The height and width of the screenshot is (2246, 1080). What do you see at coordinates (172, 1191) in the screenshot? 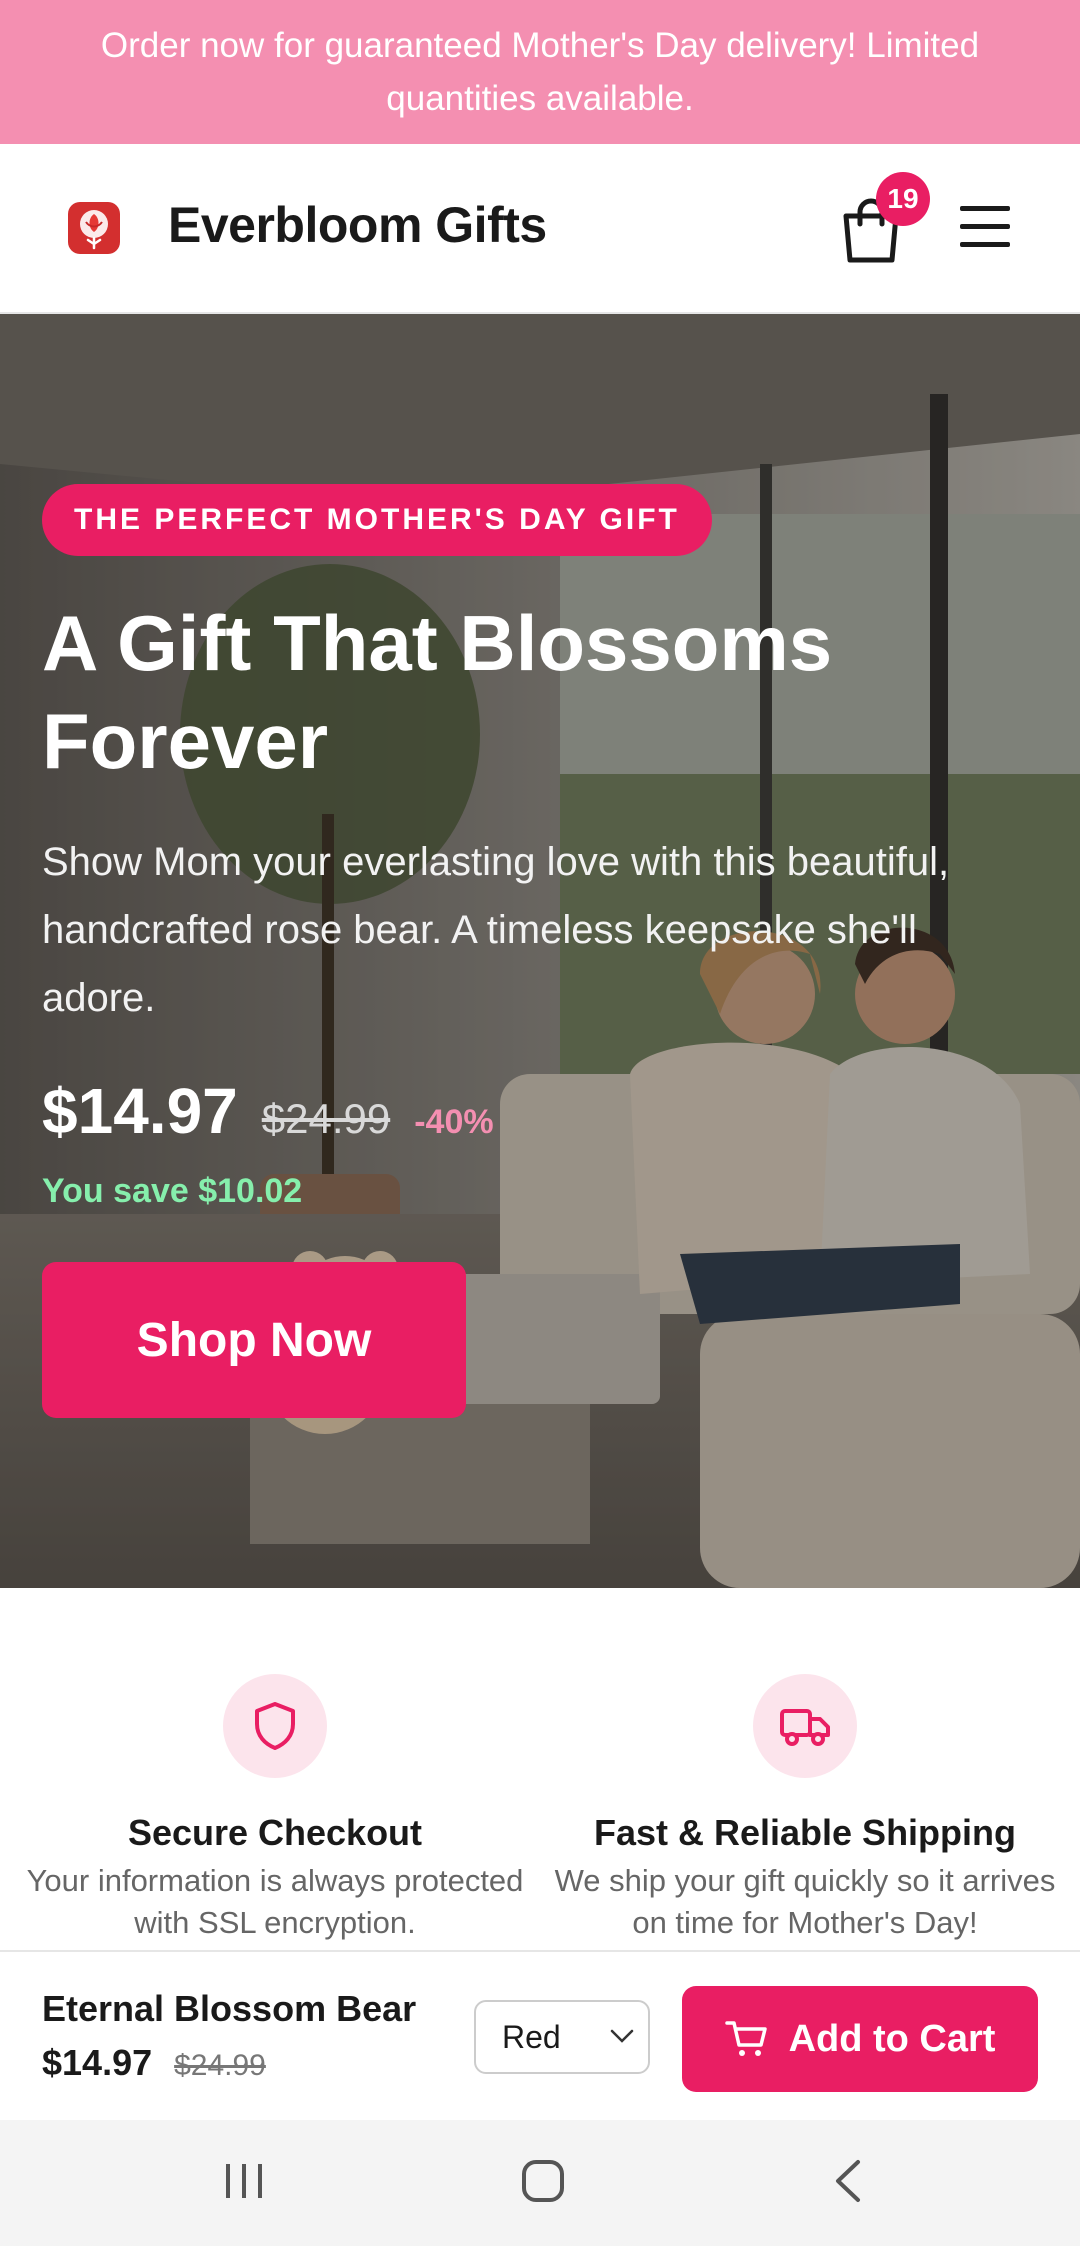
I see `hero-savings-text: You save $10.02` at bounding box center [172, 1191].